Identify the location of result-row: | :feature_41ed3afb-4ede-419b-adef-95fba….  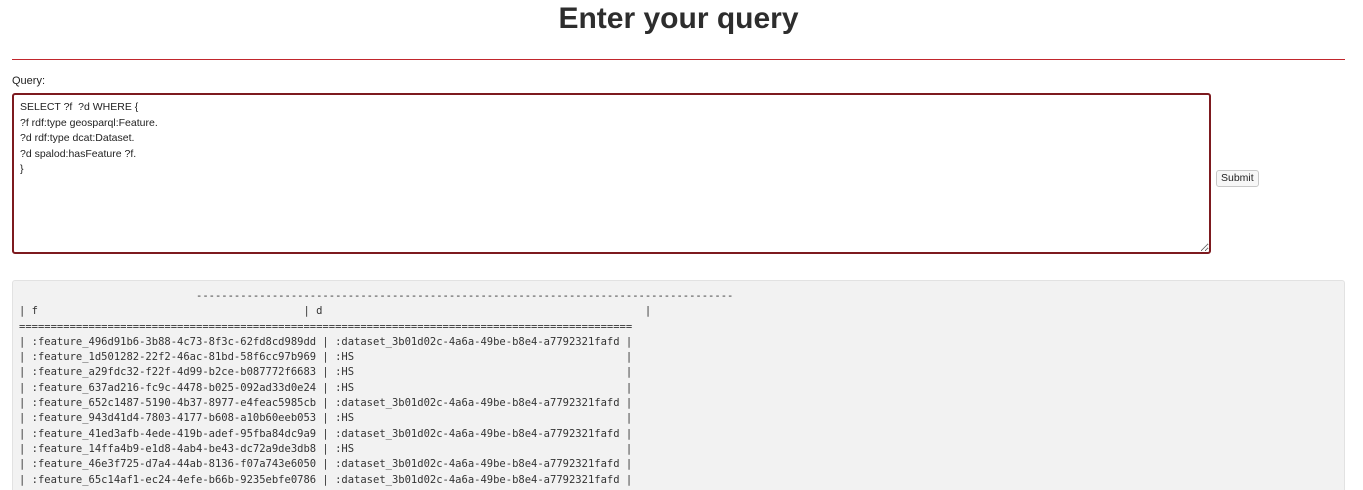
(326, 433).